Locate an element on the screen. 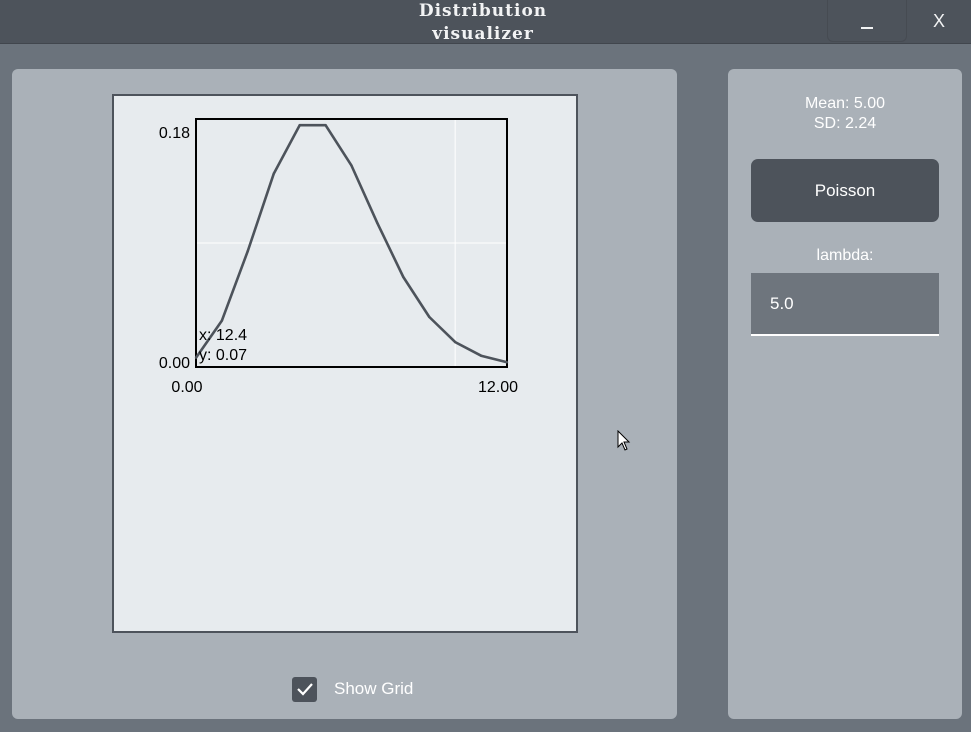  minimize-icon is located at coordinates (867, 27).